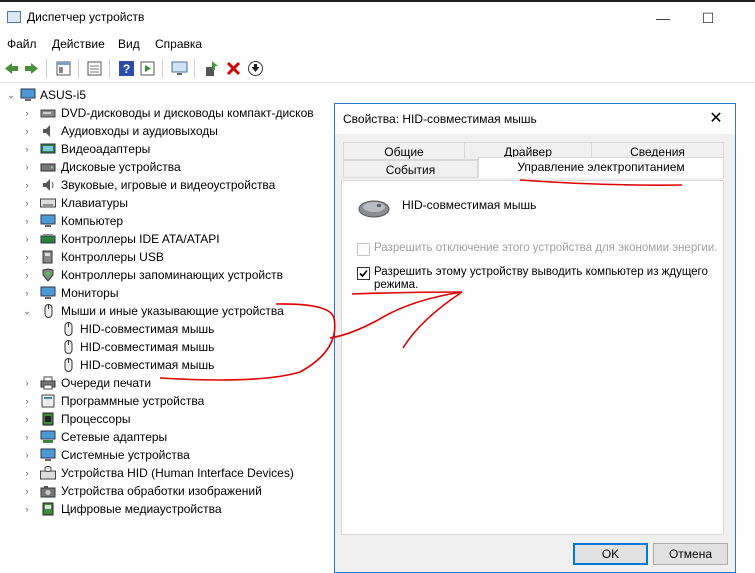 The image size is (755, 573). Describe the element at coordinates (94, 203) in the screenshot. I see `tree-item-label: Клавиатуры` at that location.